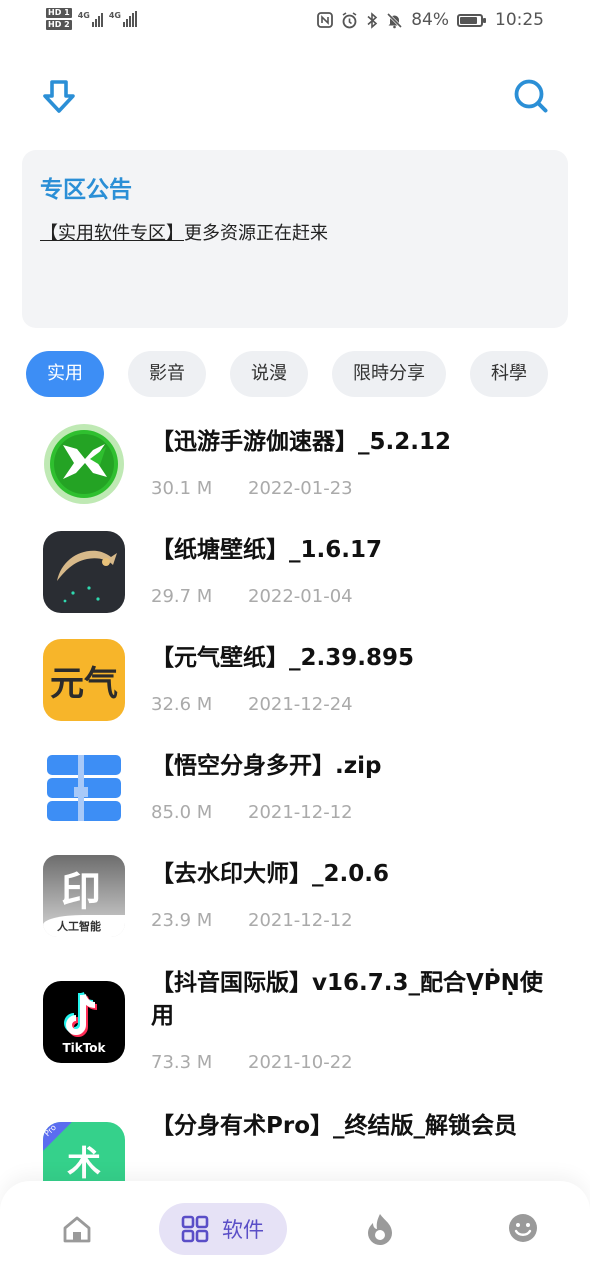 This screenshot has width=590, height=1278. I want to click on battery-percent: 84%, so click(430, 20).